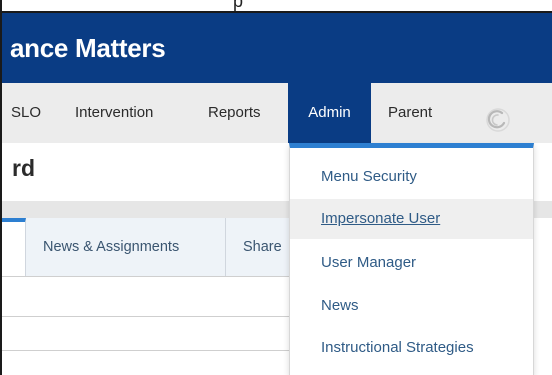 This screenshot has width=552, height=375. I want to click on nav-item-reports: Reports, so click(234, 113).